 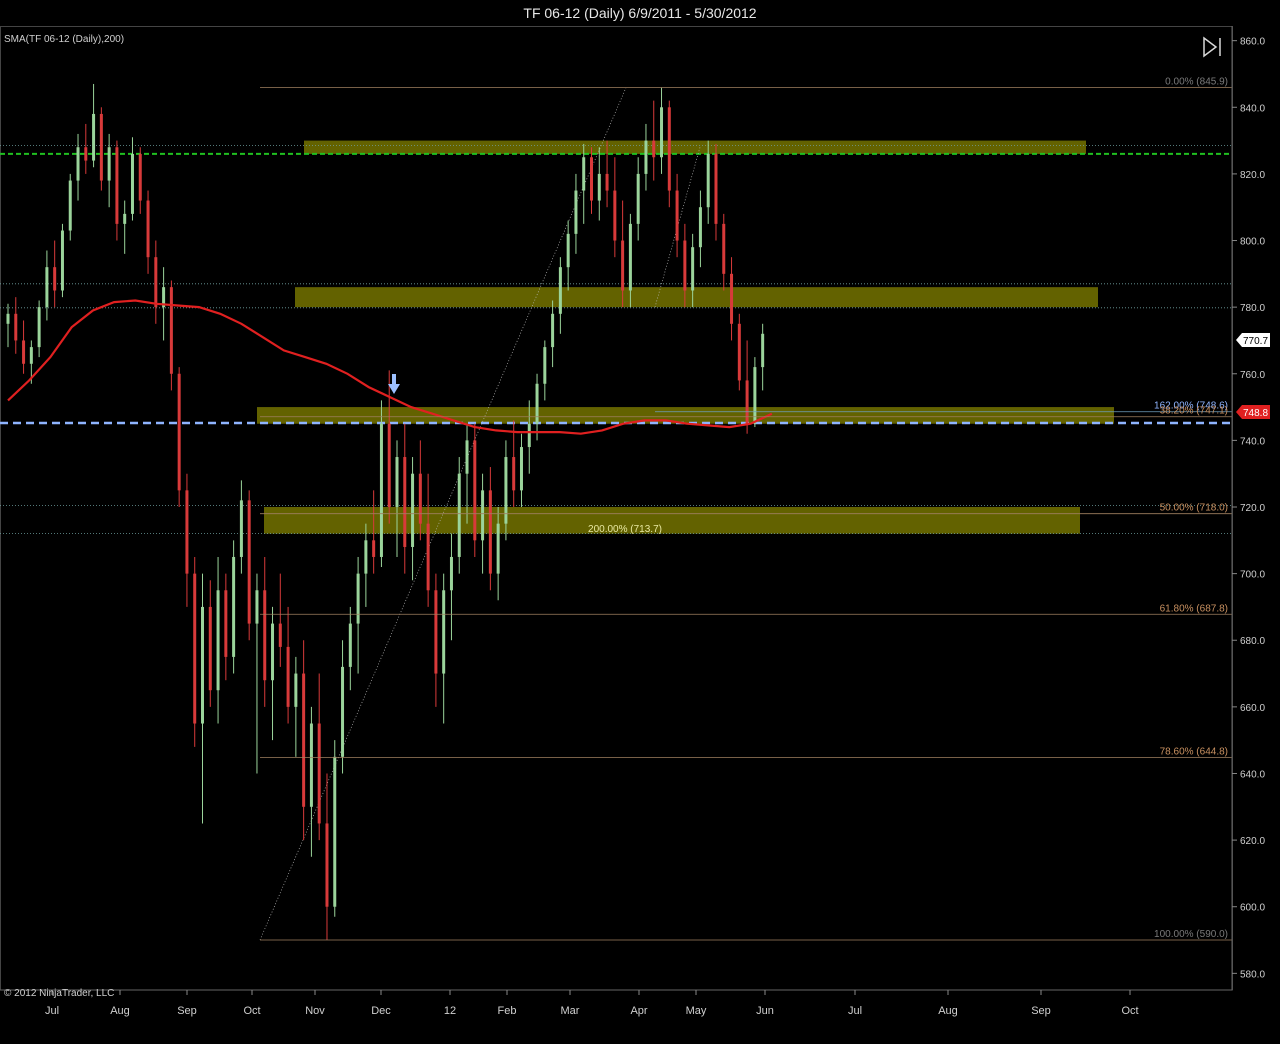 I want to click on y-tick-label: 760.0, so click(x=1252, y=375).